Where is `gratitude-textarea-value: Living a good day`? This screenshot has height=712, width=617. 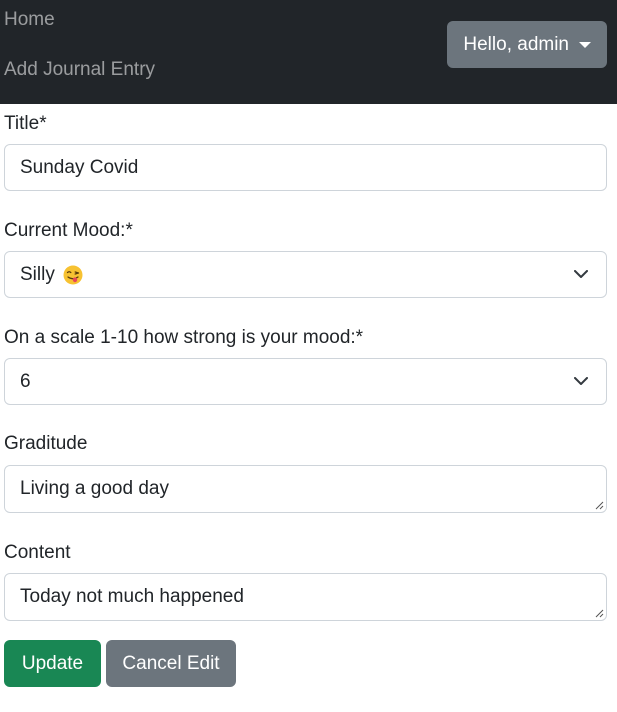
gratitude-textarea-value: Living a good day is located at coordinates (94, 488).